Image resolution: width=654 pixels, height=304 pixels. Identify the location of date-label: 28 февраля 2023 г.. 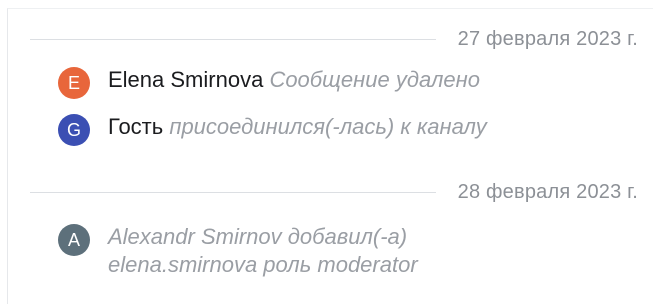
(547, 191).